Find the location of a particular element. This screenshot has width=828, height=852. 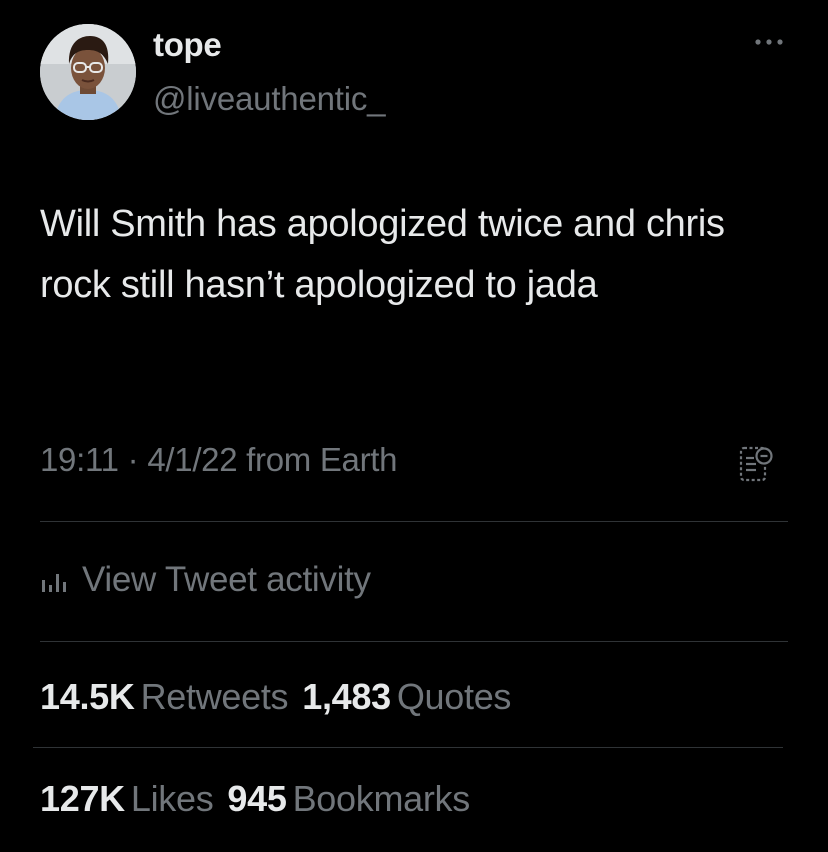

bar-chart-icon is located at coordinates (54, 583).